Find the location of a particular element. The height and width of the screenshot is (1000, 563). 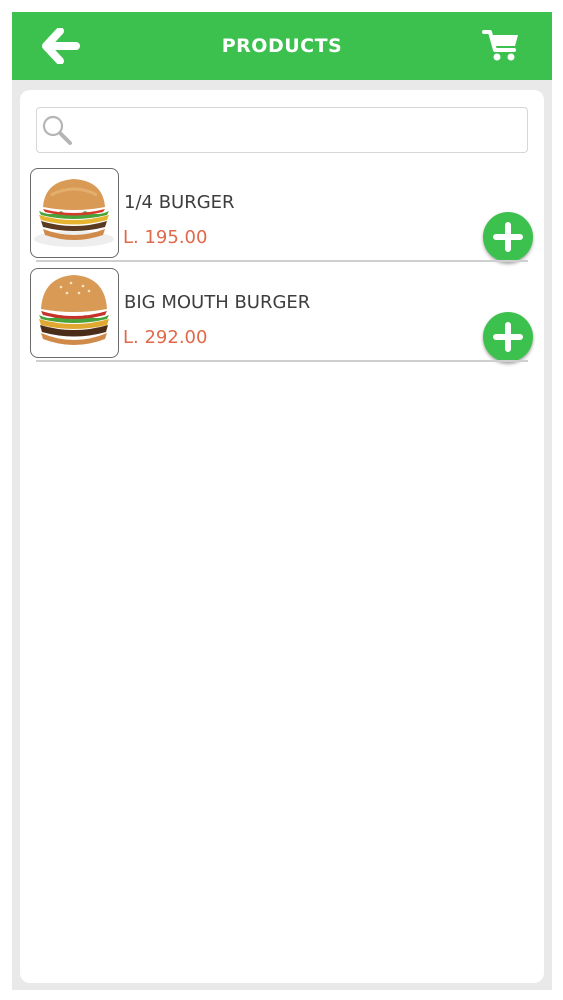

product-price: L. 292.00 is located at coordinates (165, 337).